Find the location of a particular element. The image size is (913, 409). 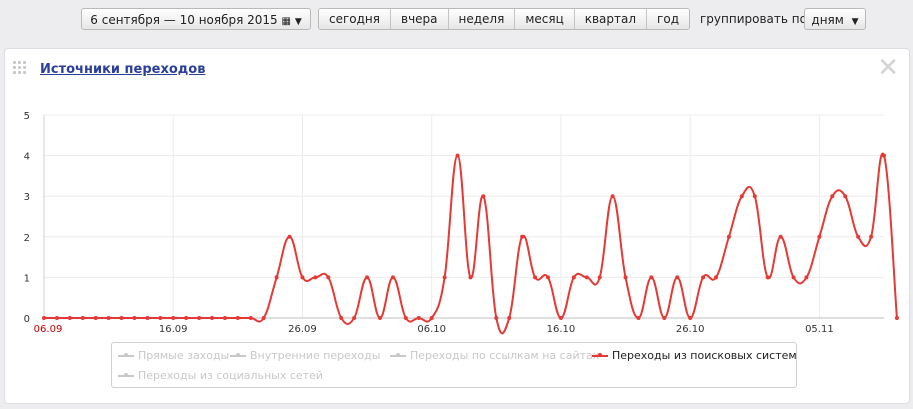

legend-item: Переходы из социальных сетей is located at coordinates (220, 376).